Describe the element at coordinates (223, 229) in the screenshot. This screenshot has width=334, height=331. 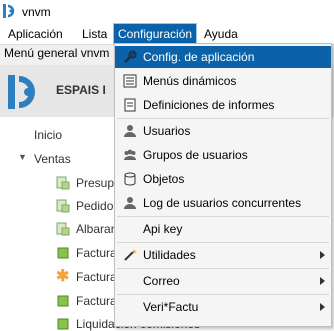
I see `menu-item-api-key: Api key` at that location.